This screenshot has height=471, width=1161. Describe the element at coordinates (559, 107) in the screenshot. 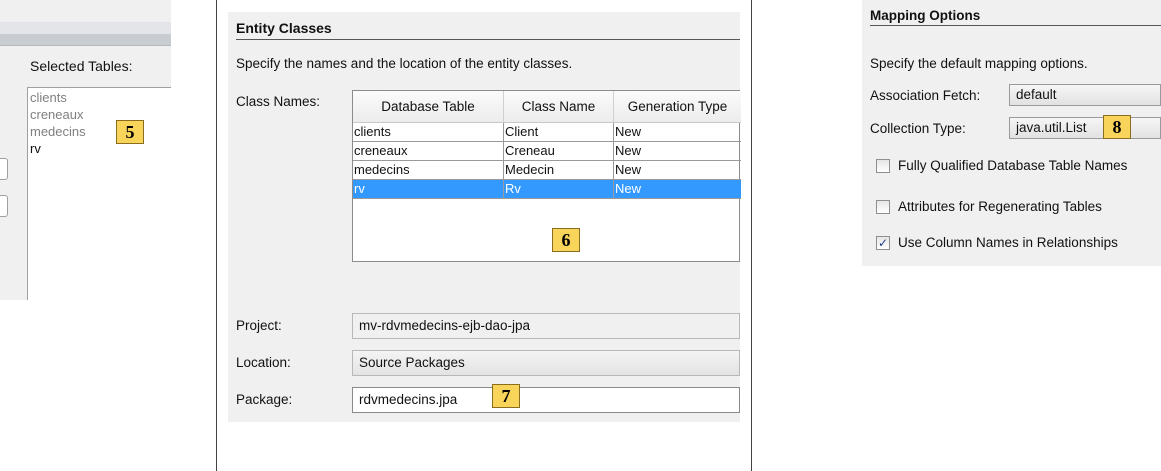

I see `column-header-class-name: Class Name` at that location.